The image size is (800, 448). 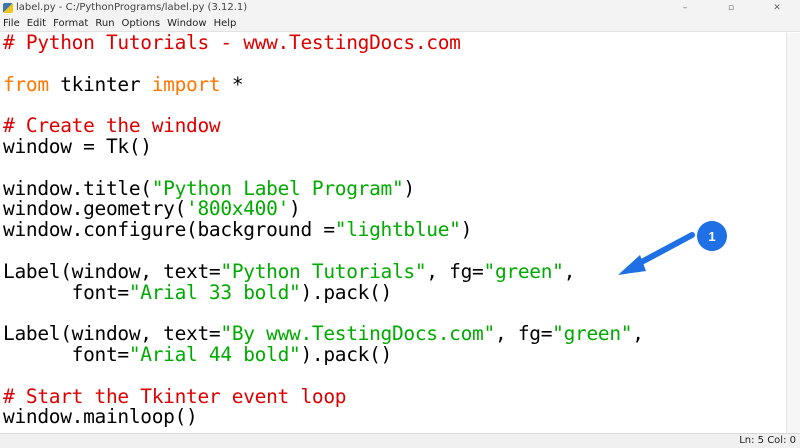 I want to click on menu-window: Window, so click(x=186, y=24).